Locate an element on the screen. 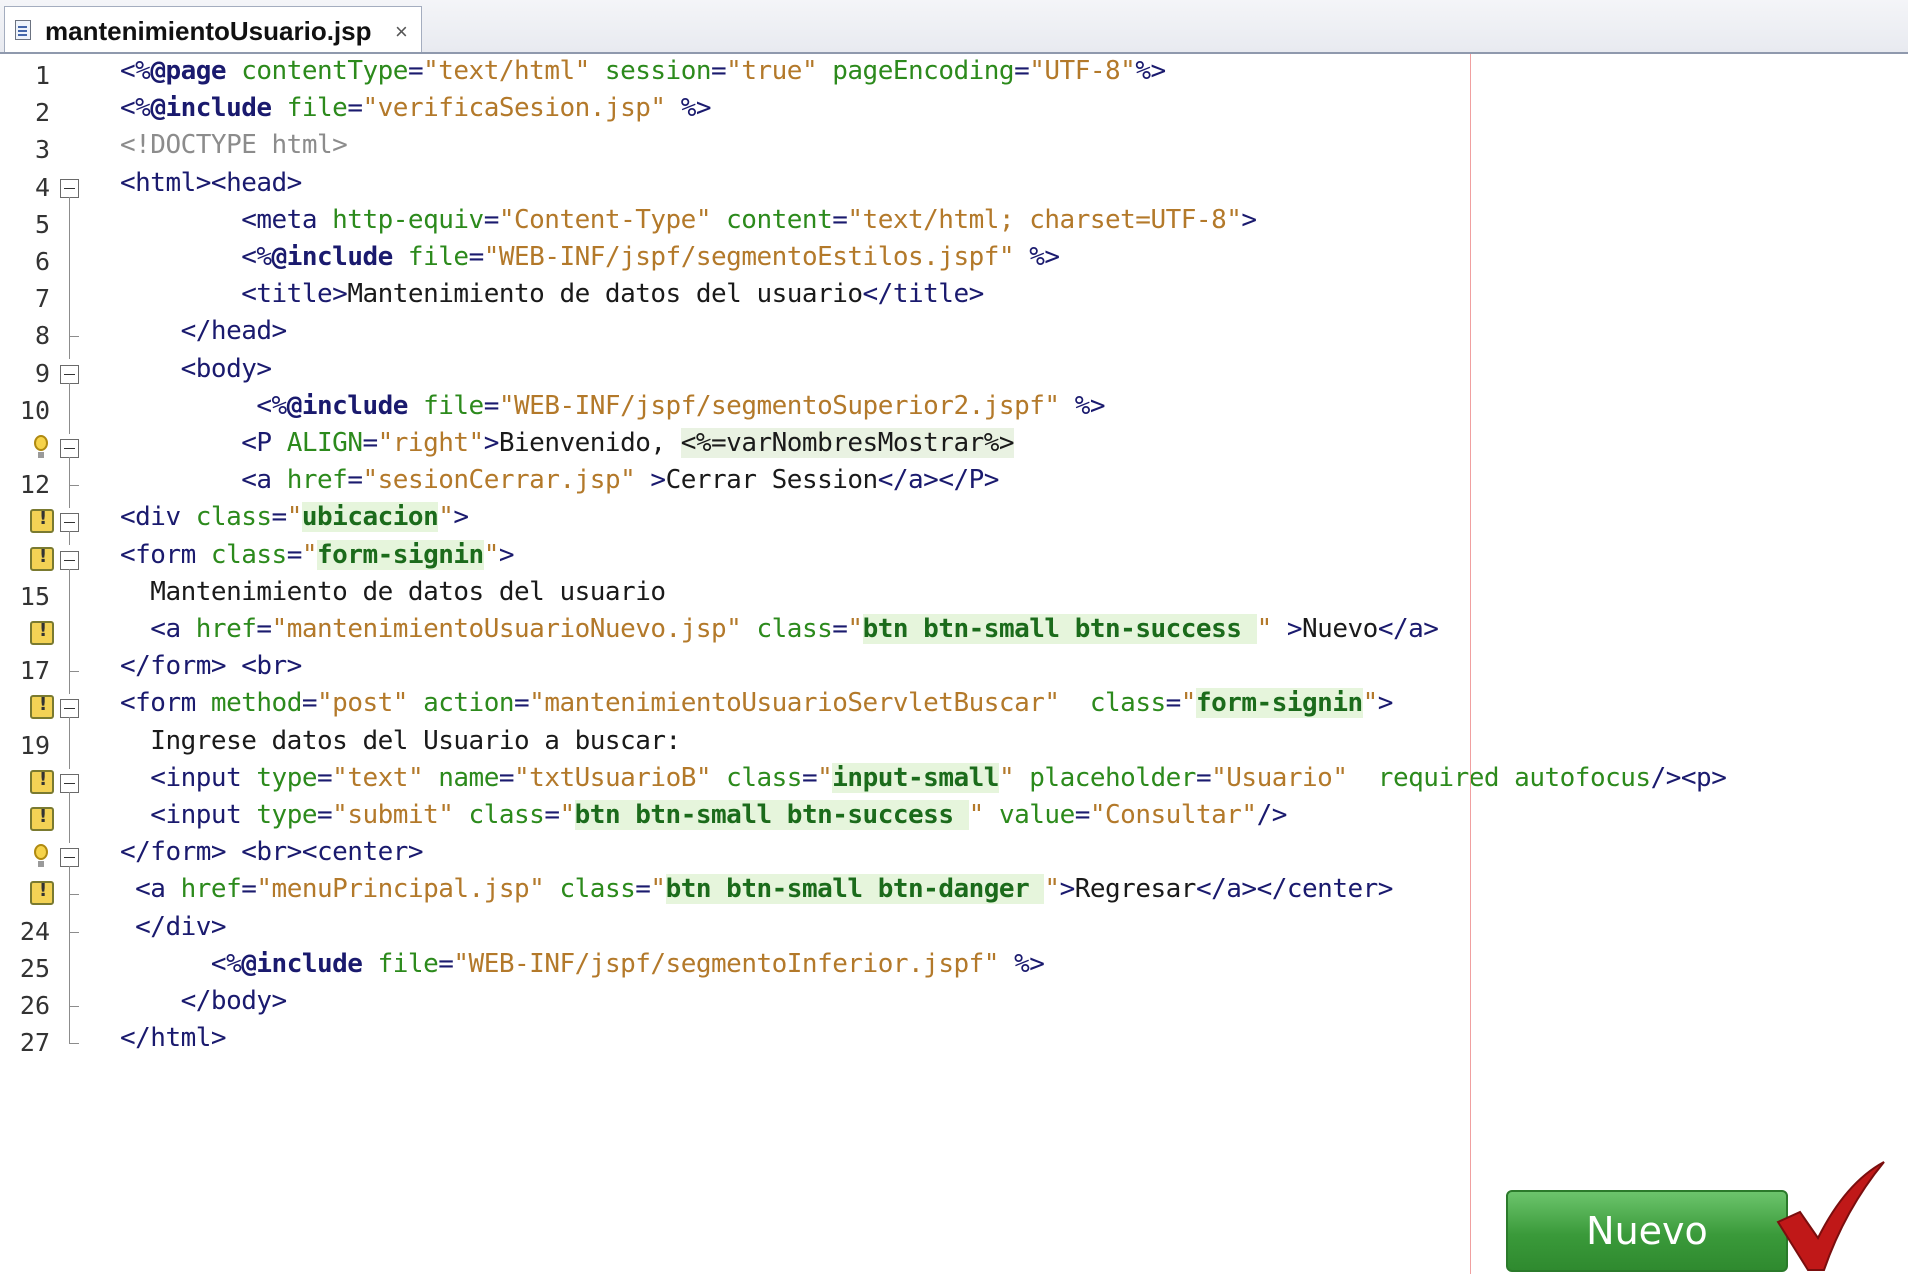 The image size is (1908, 1274). code-token: name is located at coordinates (461, 777).